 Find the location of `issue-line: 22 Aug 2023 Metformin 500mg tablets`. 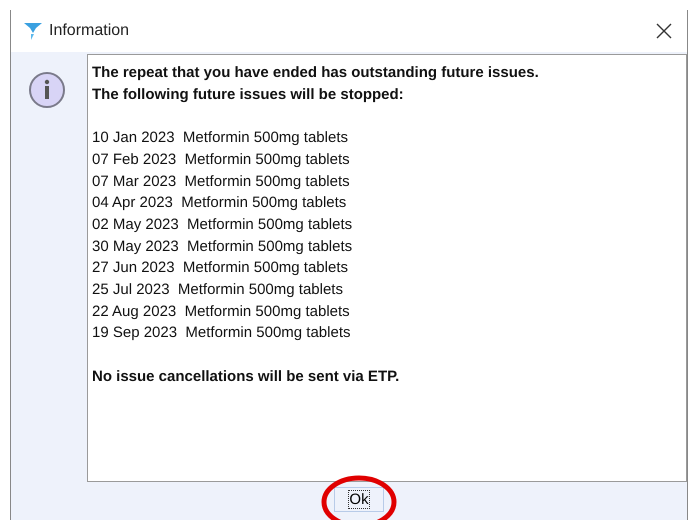

issue-line: 22 Aug 2023 Metformin 500mg tablets is located at coordinates (221, 312).